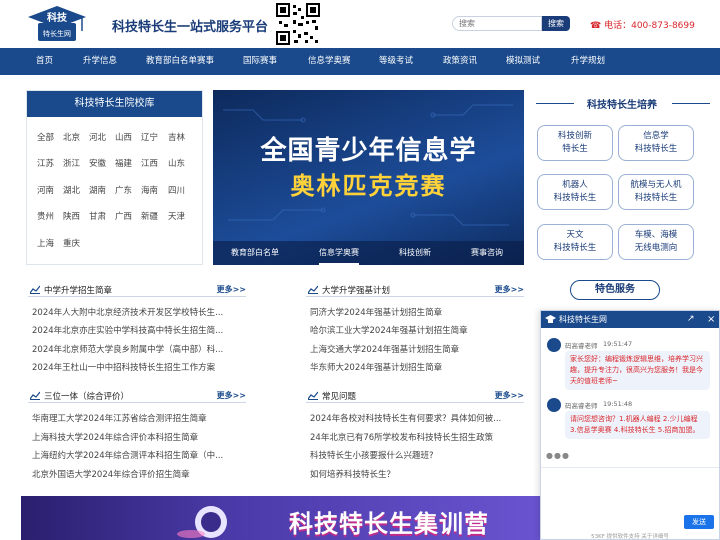  I want to click on province-link: 天津, so click(176, 216).